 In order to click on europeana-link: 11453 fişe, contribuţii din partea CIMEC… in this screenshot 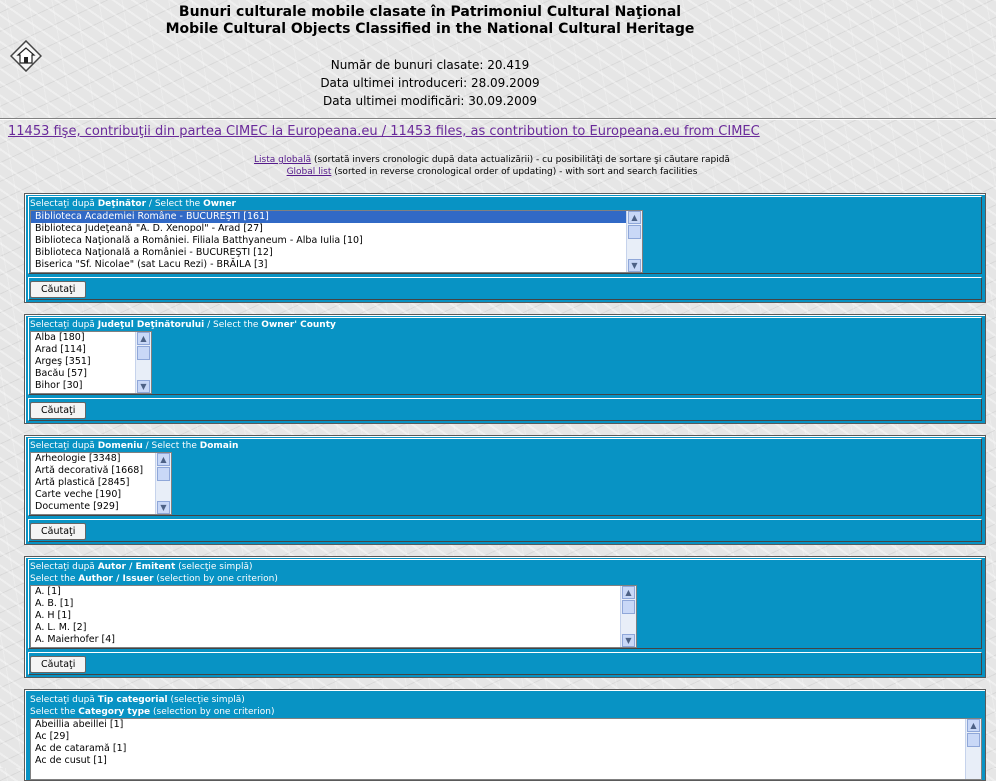, I will do `click(384, 131)`.